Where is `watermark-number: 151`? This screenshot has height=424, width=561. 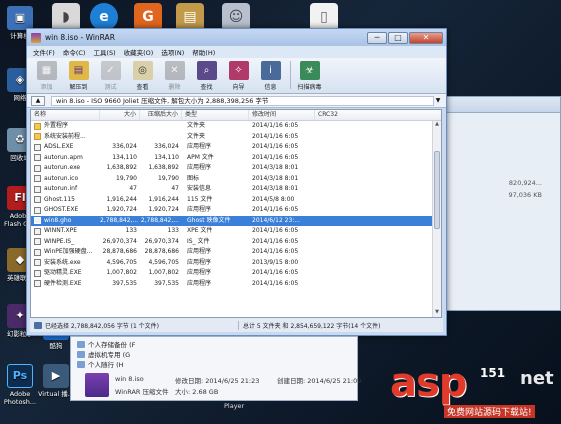
watermark-number: 151 is located at coordinates (493, 373).